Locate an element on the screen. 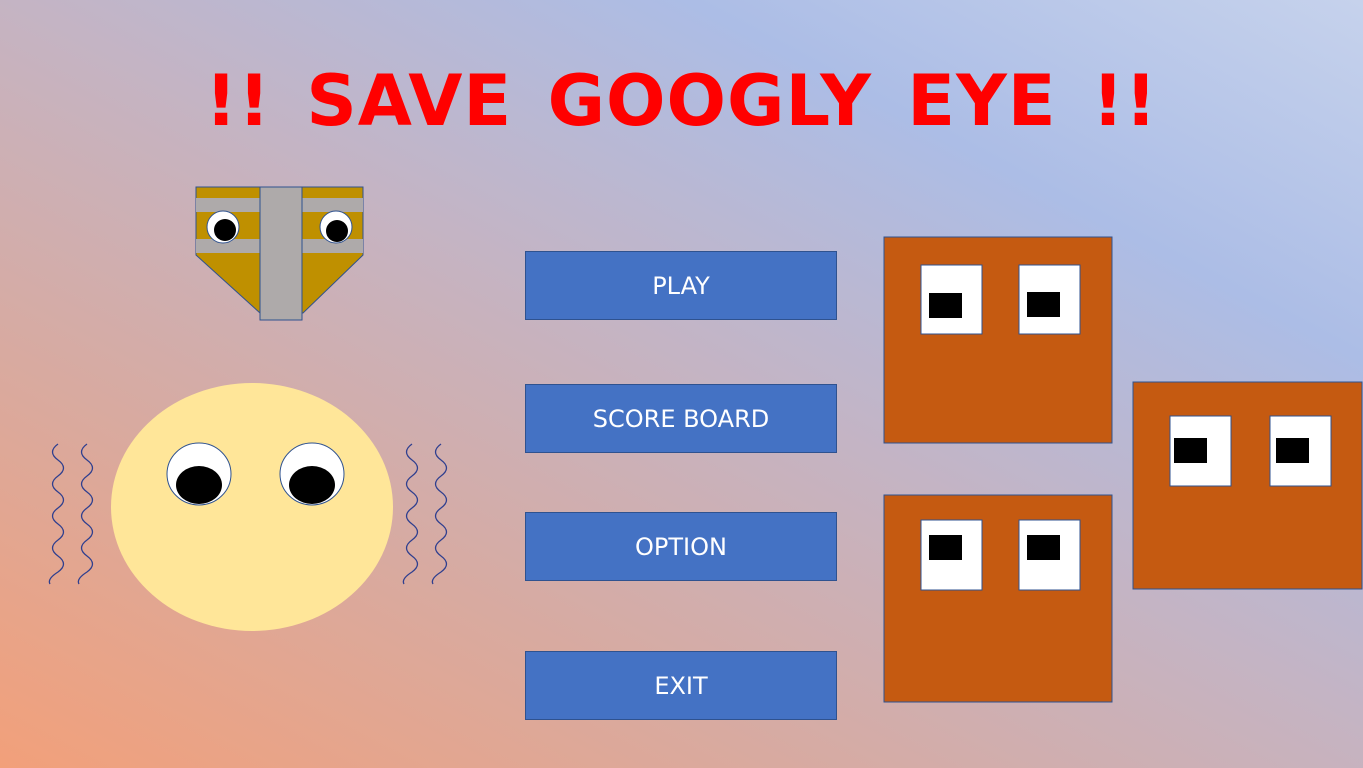 The height and width of the screenshot is (768, 1363). option-button: OPTION is located at coordinates (681, 546).